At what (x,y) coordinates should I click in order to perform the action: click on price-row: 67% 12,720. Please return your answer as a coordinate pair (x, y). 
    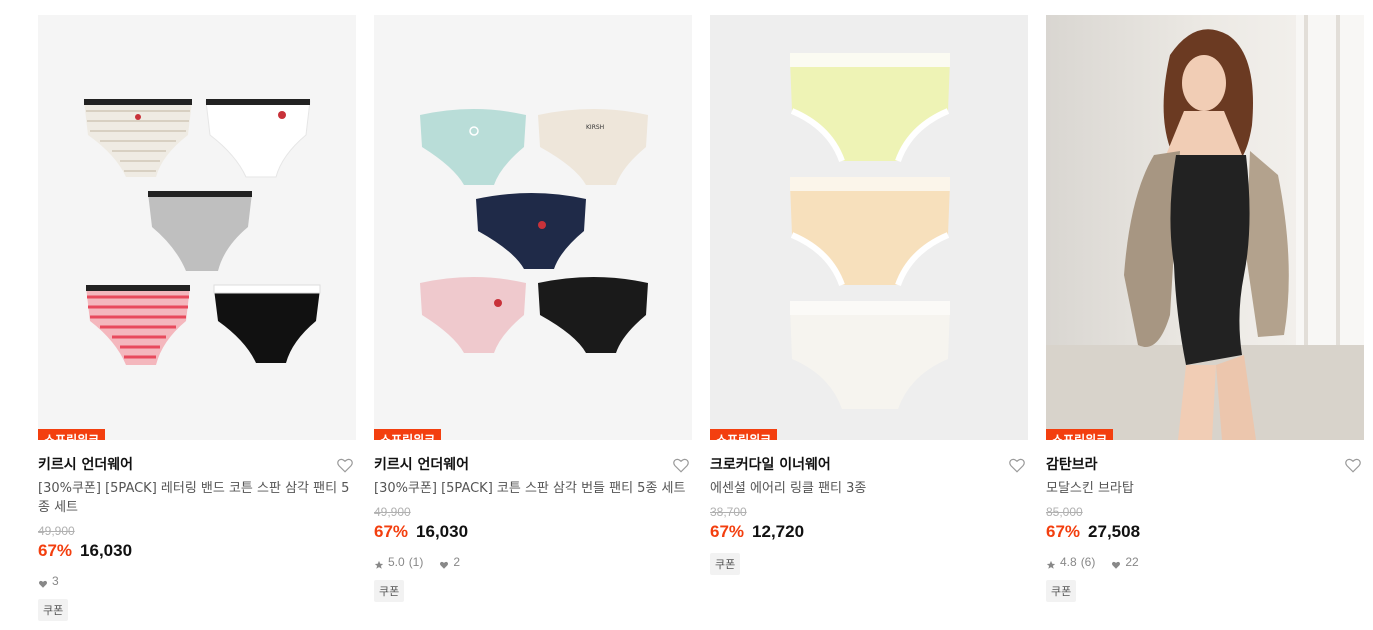
    Looking at the image, I should click on (869, 532).